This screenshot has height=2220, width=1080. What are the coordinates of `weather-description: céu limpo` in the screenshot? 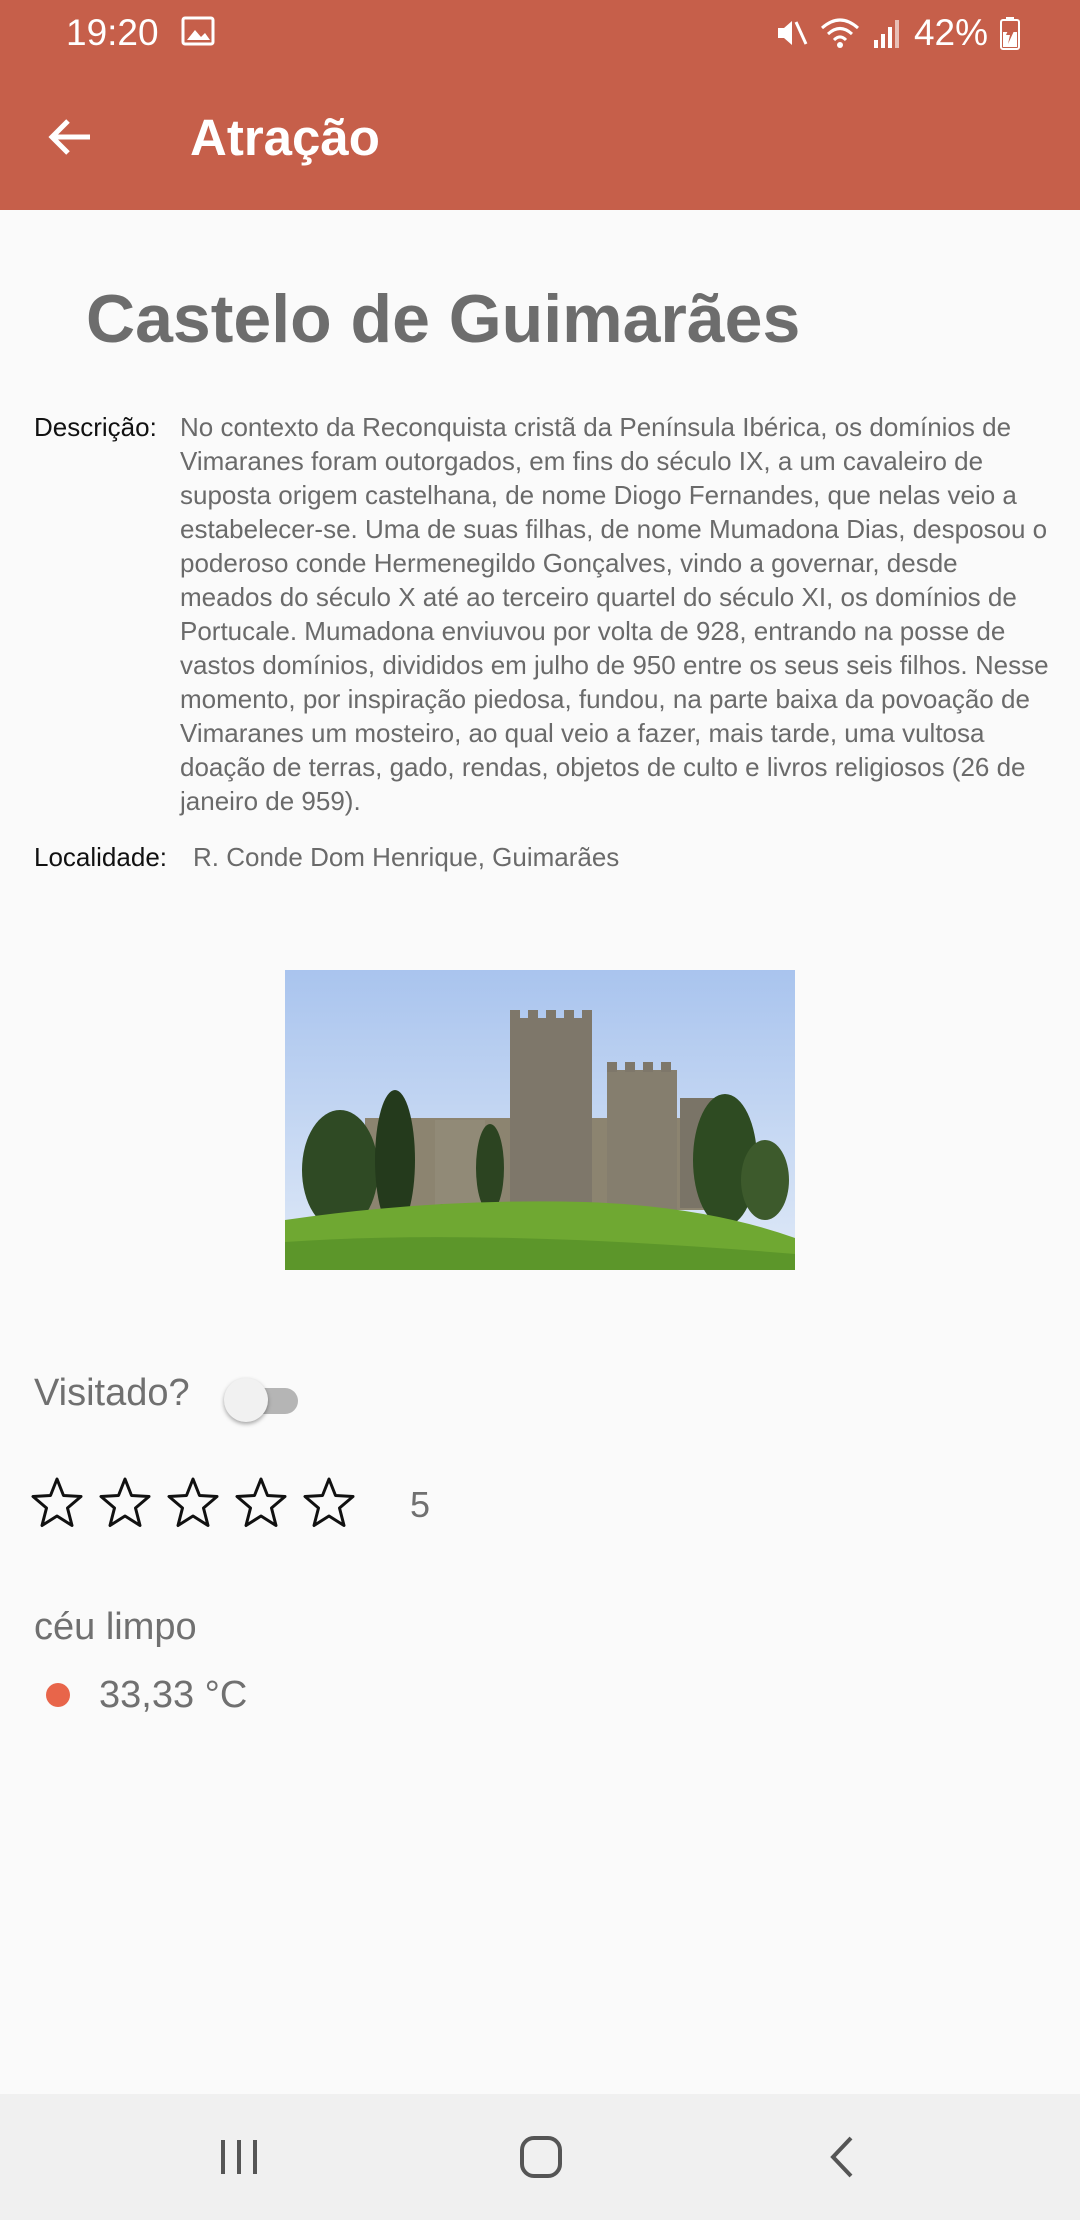 It's located at (115, 1627).